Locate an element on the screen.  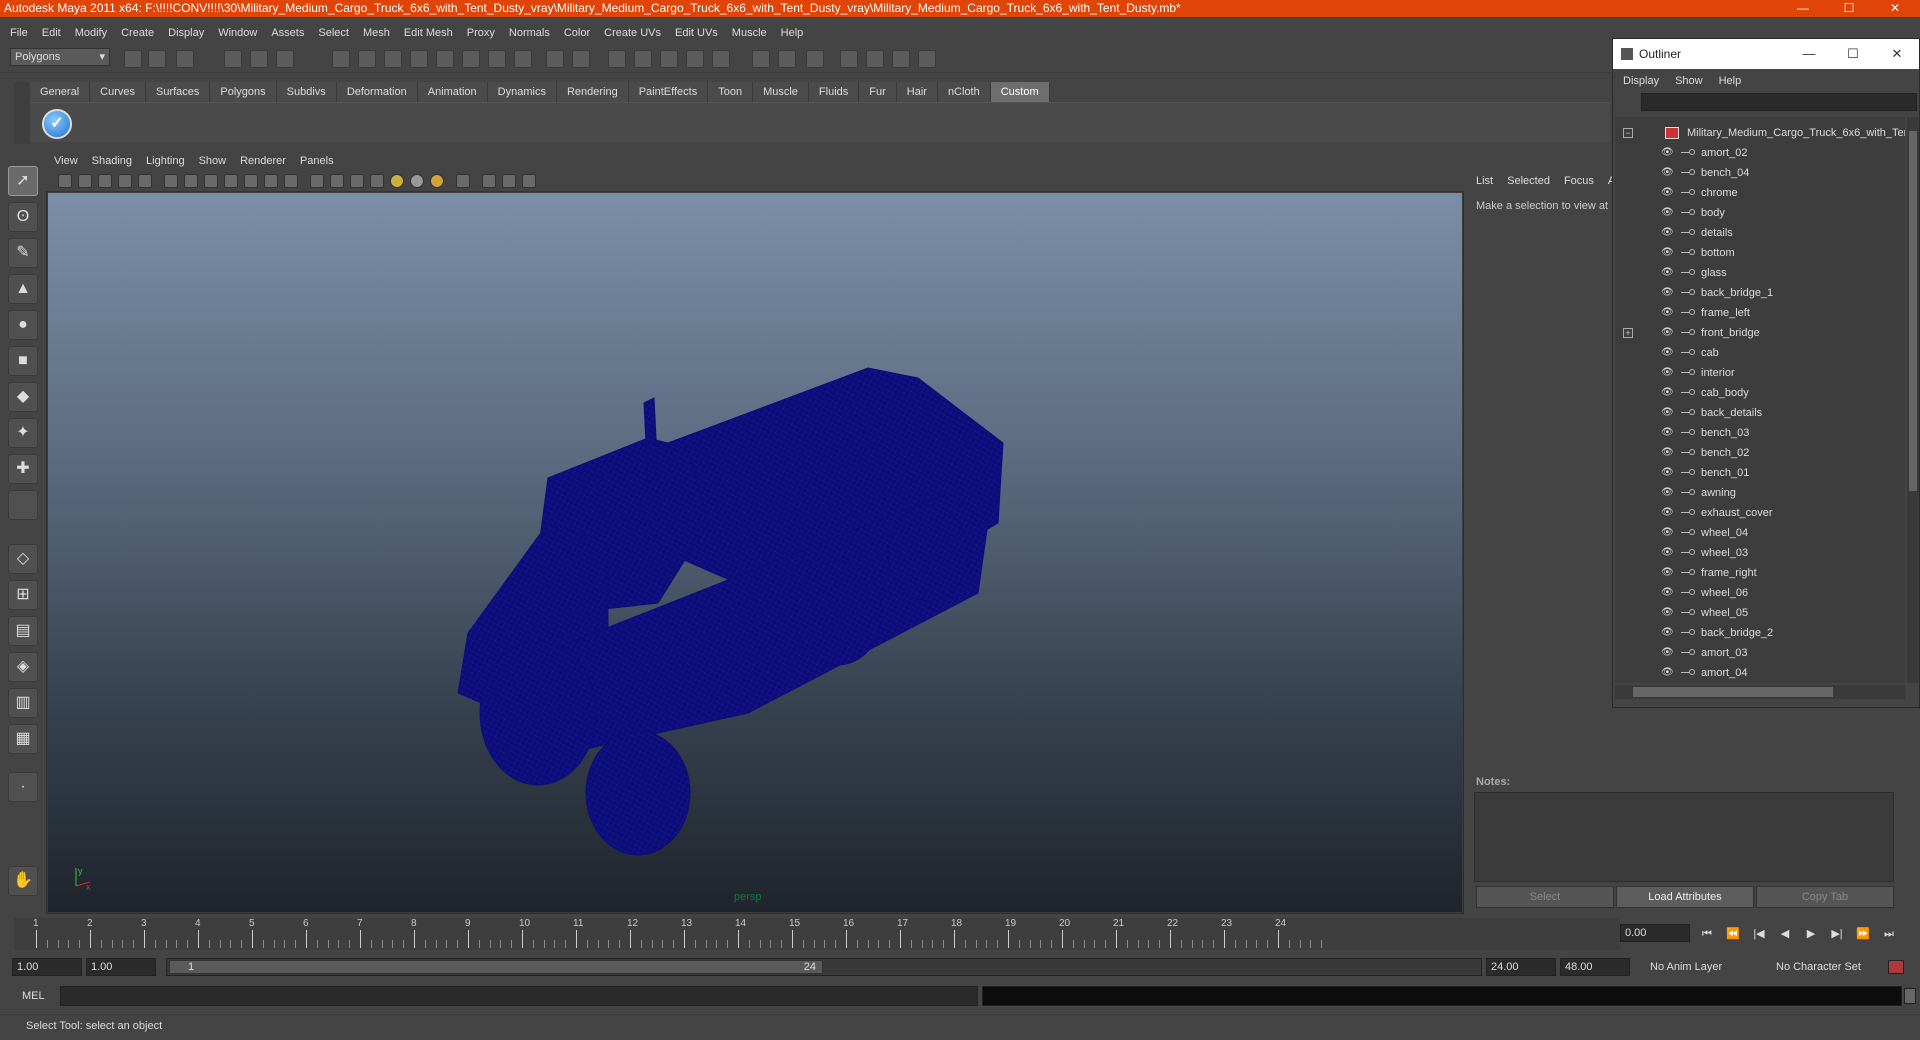
viewport-menu-renderer: Renderer is located at coordinates (263, 161).